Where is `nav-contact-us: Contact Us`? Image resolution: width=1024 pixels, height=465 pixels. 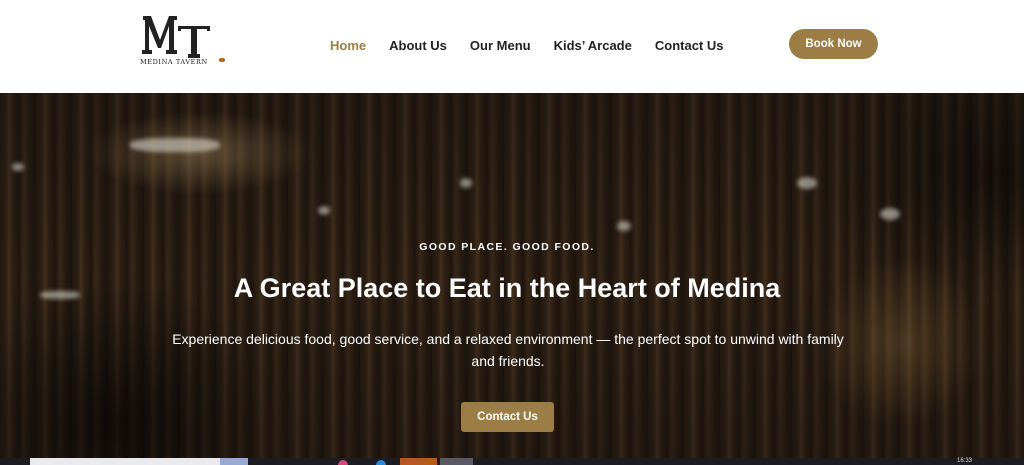
nav-contact-us: Contact Us is located at coordinates (689, 47).